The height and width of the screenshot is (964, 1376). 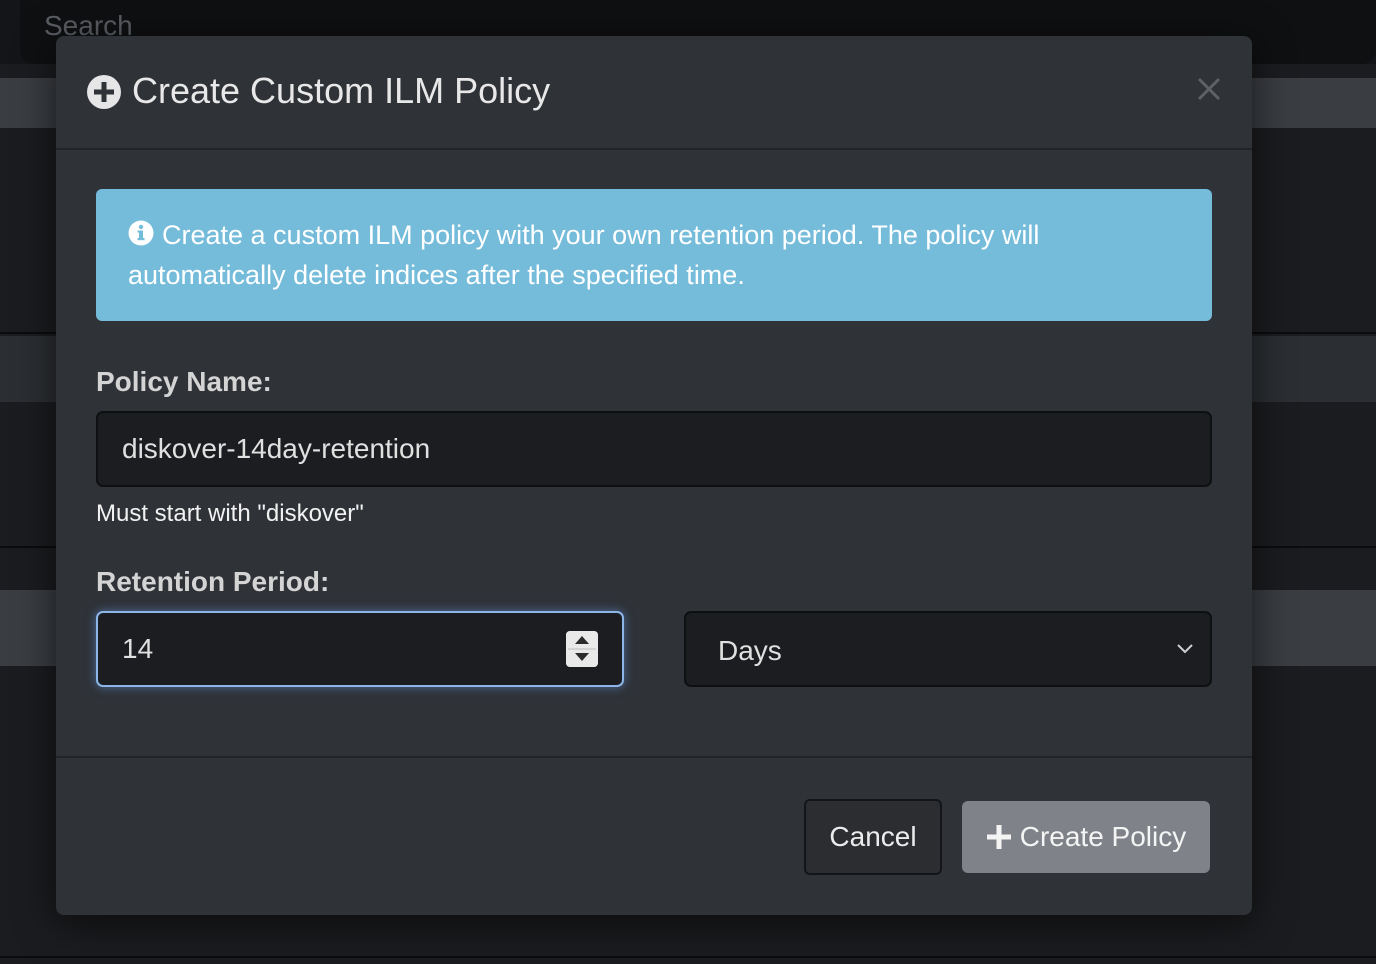 What do you see at coordinates (141, 233) in the screenshot?
I see `info-circle-icon` at bounding box center [141, 233].